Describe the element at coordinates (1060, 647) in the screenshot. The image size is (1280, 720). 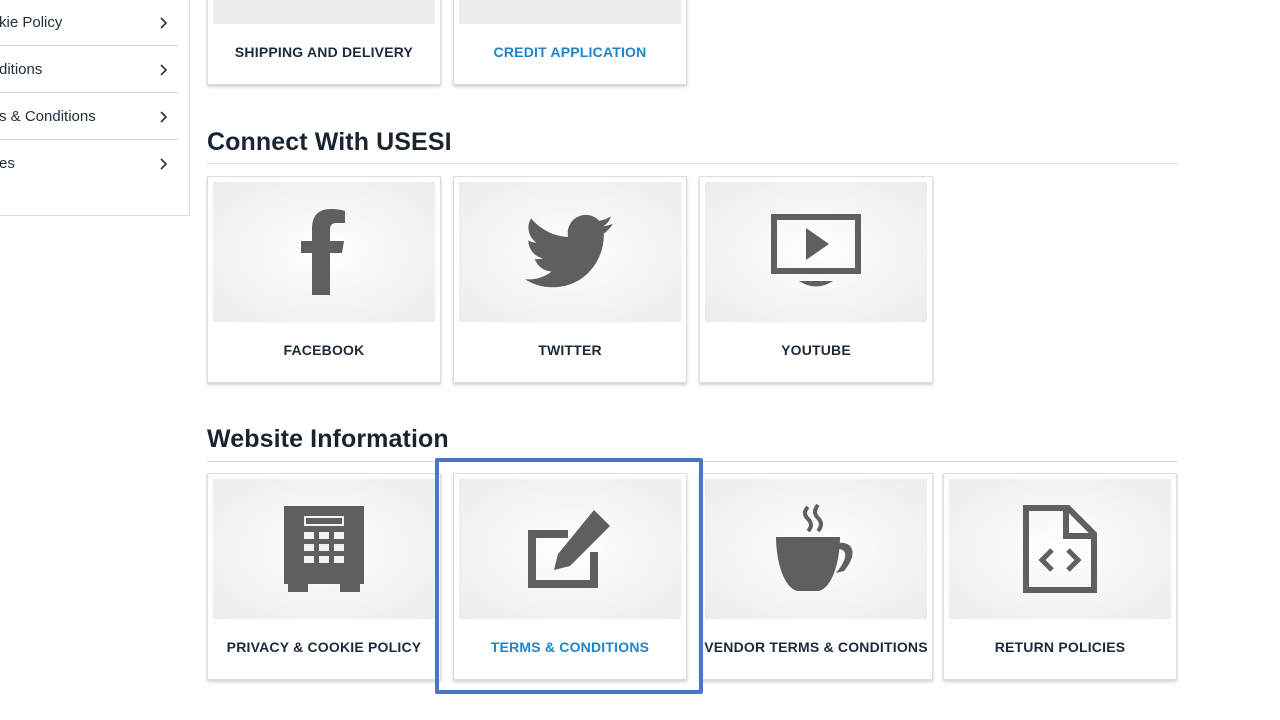
I see `card-label: RETURN POLICIES` at that location.